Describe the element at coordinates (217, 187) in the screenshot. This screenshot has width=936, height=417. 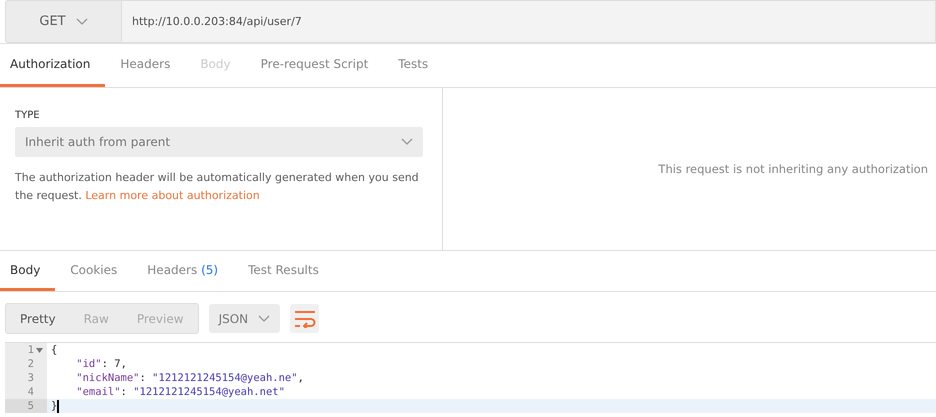
I see `auth-description: The authorization header will be automatically generated when you send the request. Learn more about authorization` at that location.